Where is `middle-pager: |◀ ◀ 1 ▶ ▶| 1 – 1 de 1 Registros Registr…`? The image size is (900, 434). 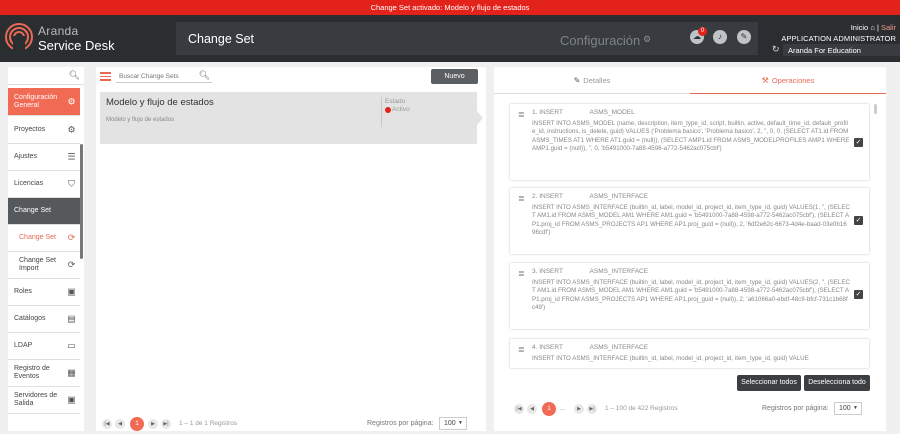 middle-pager: |◀ ◀ 1 ▶ ▶| 1 – 1 de 1 Registros Registr… is located at coordinates (292, 425).